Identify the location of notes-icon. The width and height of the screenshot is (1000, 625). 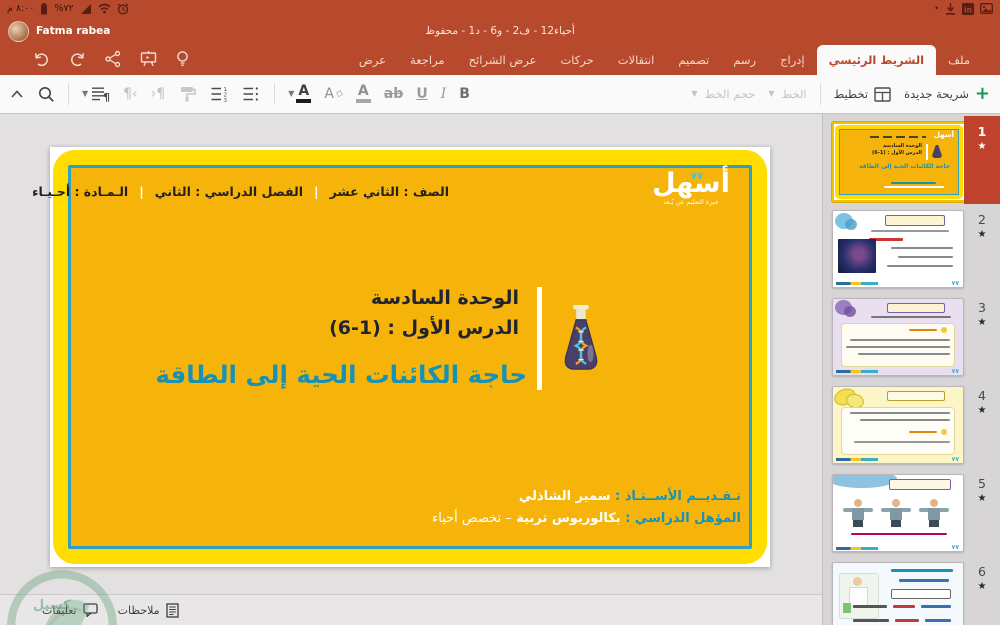
(172, 610).